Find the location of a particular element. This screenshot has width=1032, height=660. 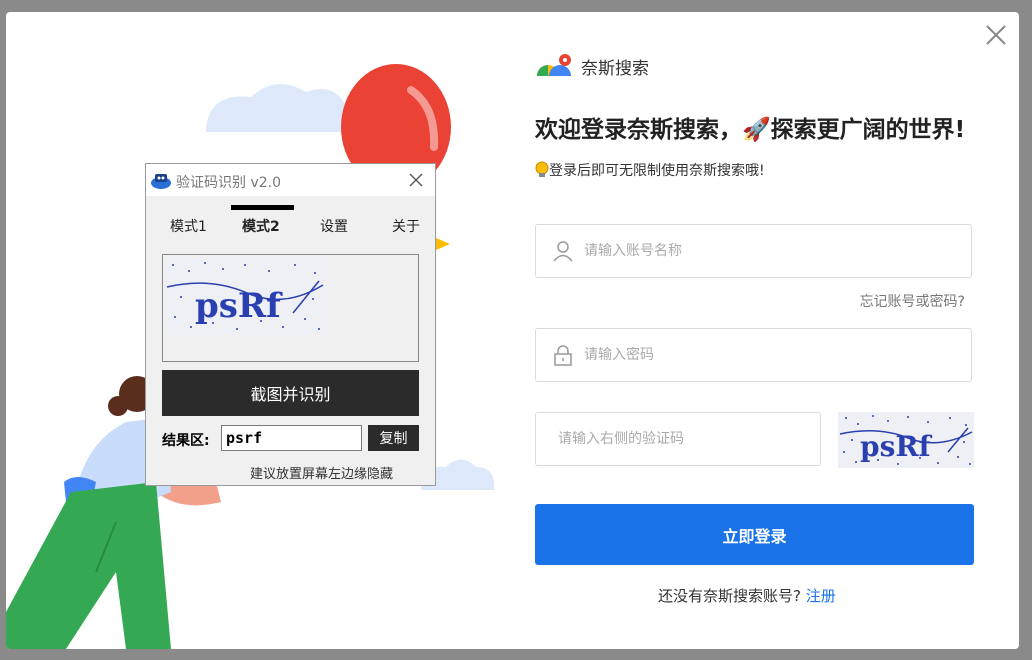

tool-app-icon is located at coordinates (161, 181).